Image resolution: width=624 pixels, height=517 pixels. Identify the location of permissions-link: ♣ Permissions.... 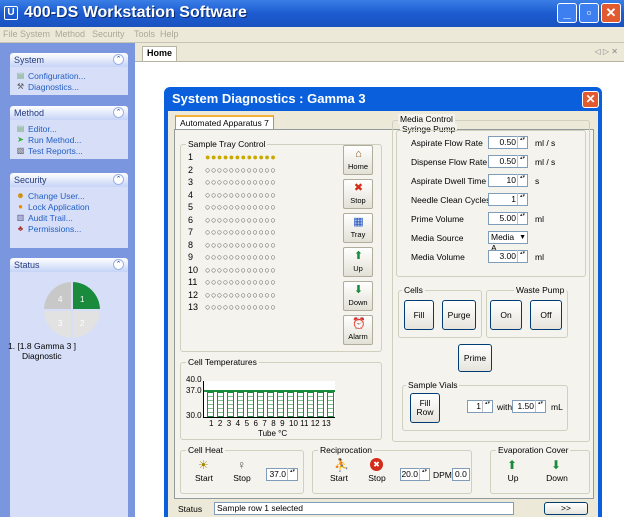
(69, 228).